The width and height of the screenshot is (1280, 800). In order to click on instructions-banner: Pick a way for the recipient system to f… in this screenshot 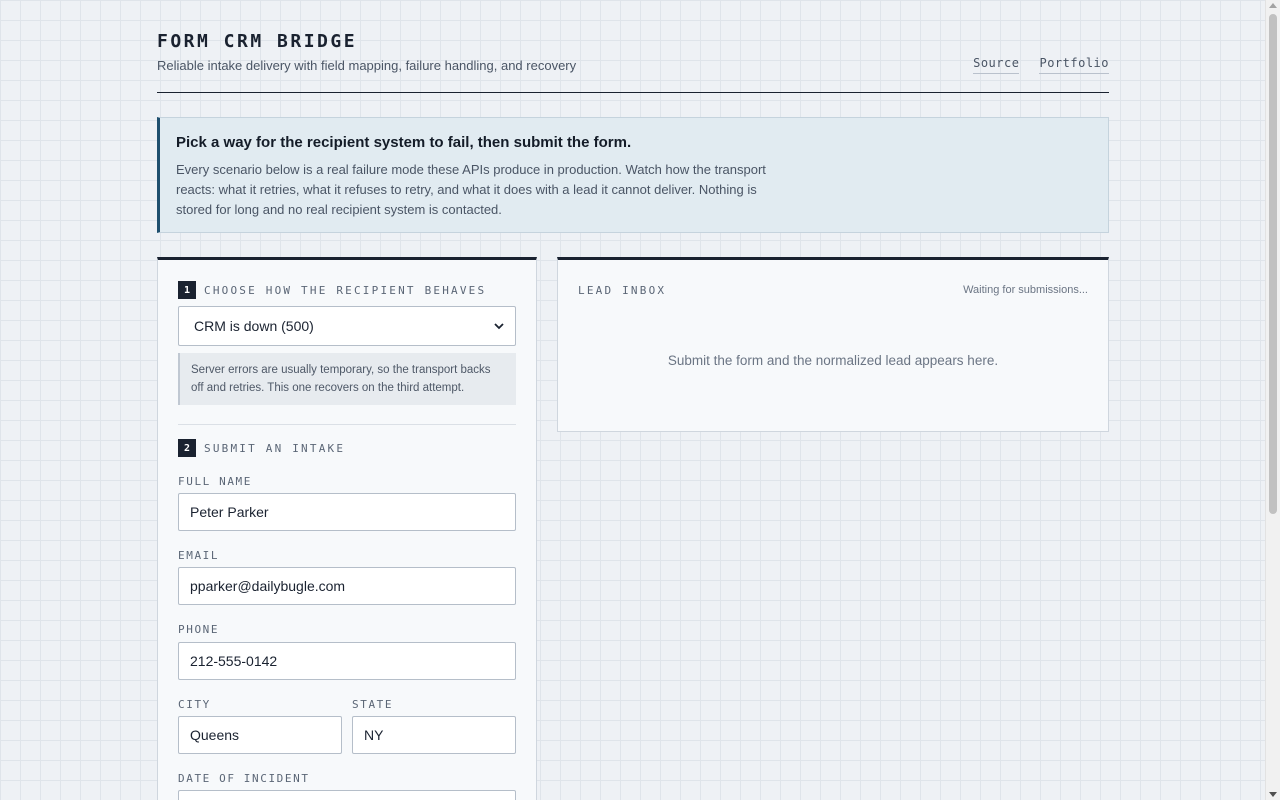, I will do `click(633, 175)`.